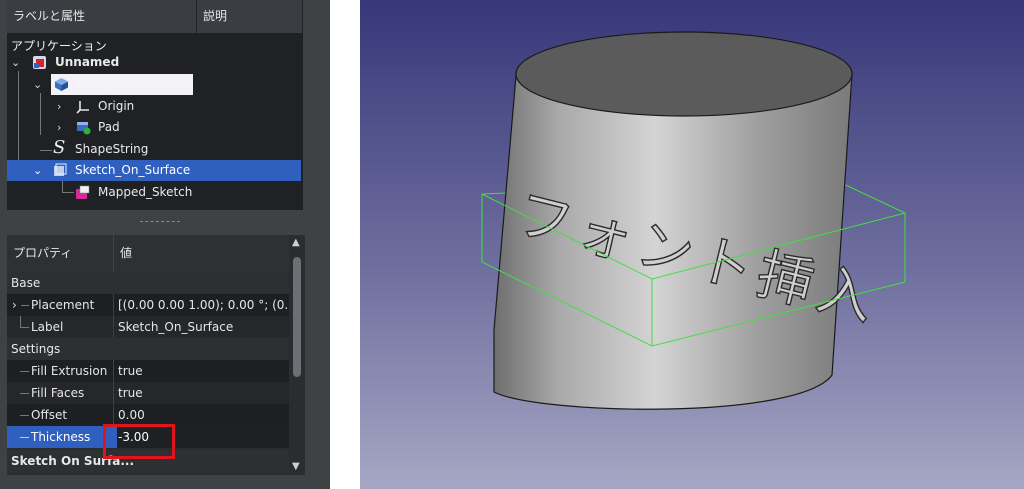  I want to click on property-row-label: Label Sketch_On_Surface, so click(149, 327).